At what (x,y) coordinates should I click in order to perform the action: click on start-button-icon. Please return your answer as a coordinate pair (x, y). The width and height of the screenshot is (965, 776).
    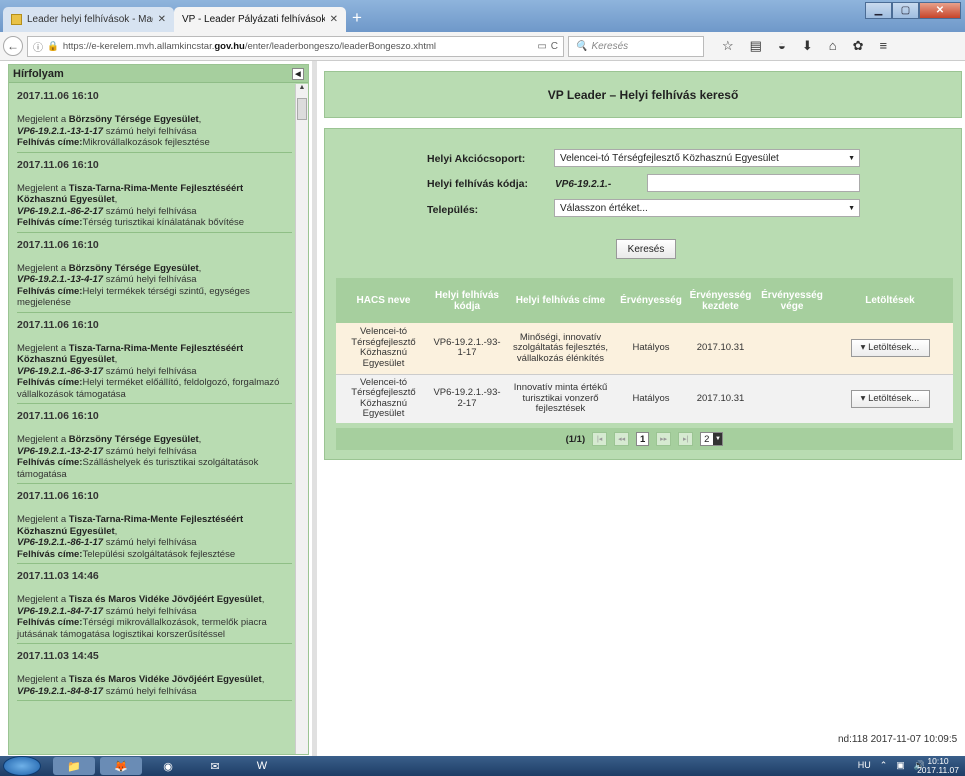
    Looking at the image, I should click on (22, 766).